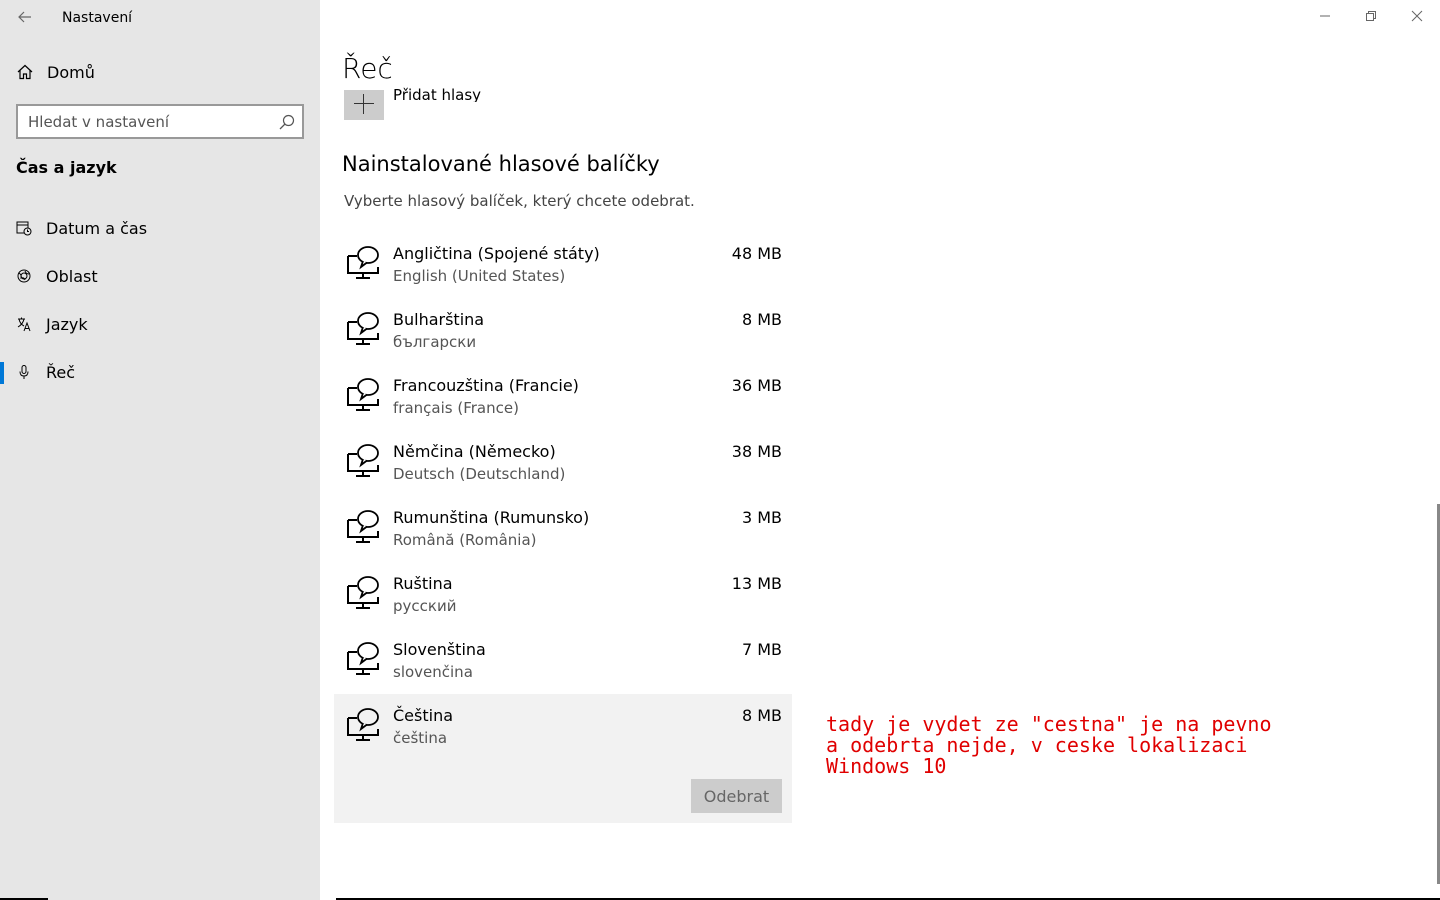 Image resolution: width=1440 pixels, height=900 pixels. Describe the element at coordinates (433, 672) in the screenshot. I see `voice-pack-native-name: slovenčina` at that location.